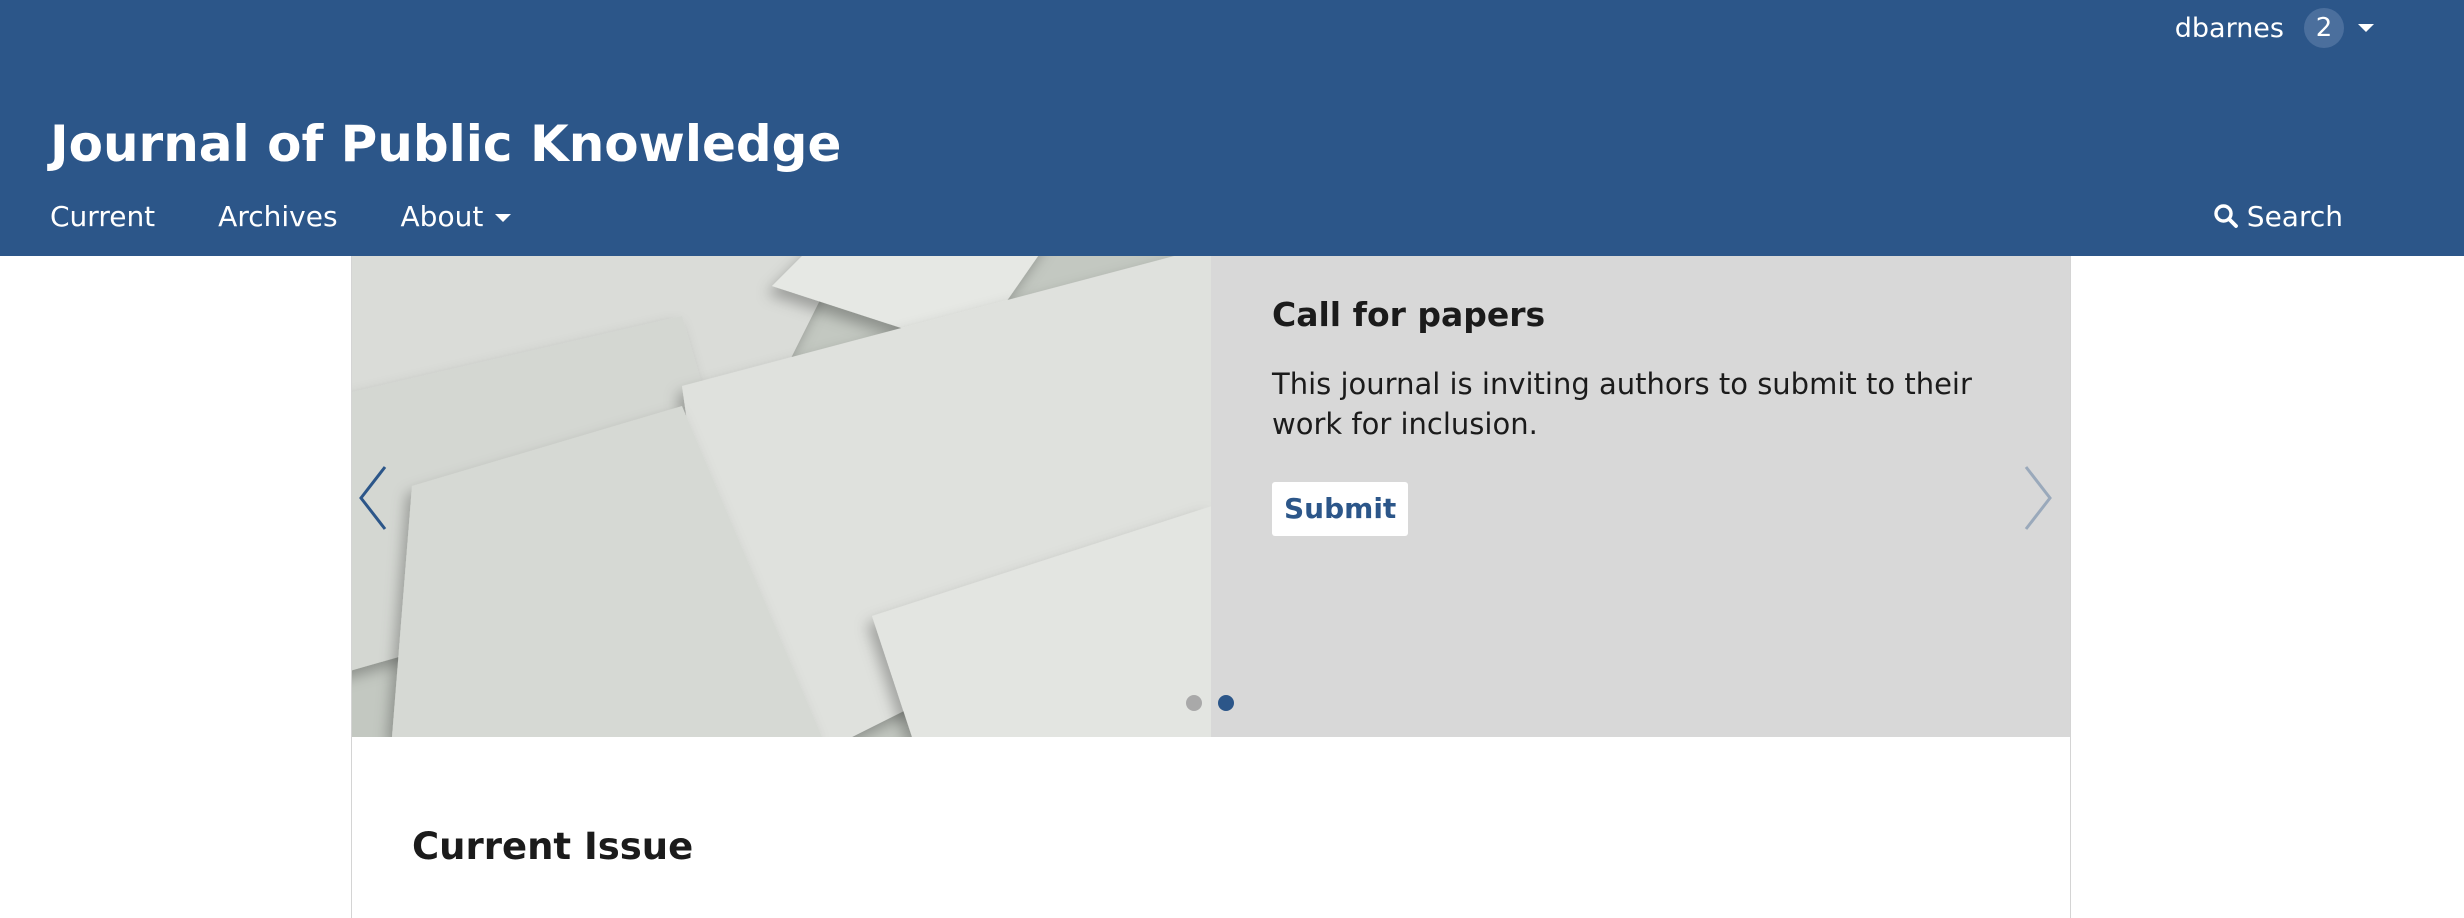 The image size is (2464, 918). I want to click on search-link: Search, so click(2278, 216).